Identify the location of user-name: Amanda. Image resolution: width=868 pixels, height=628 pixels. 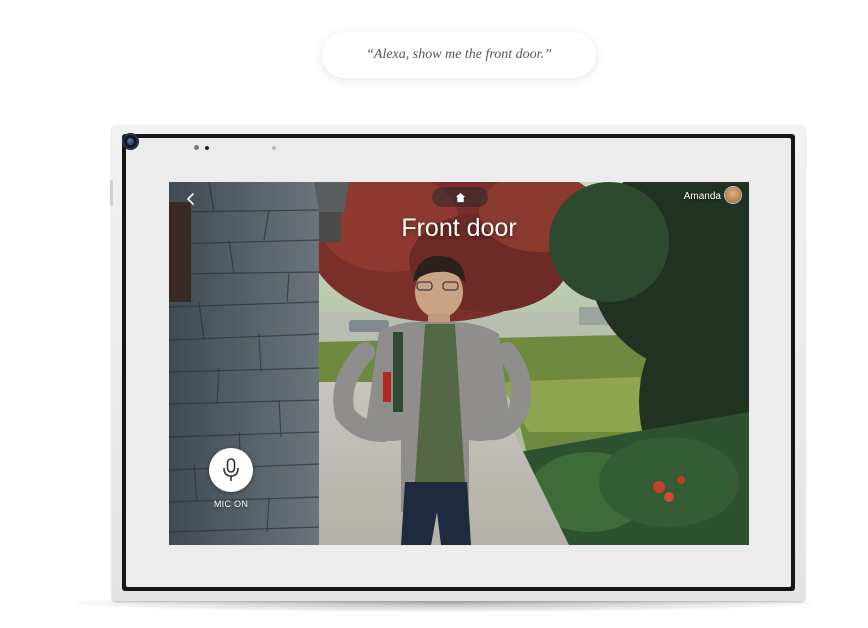
(702, 197).